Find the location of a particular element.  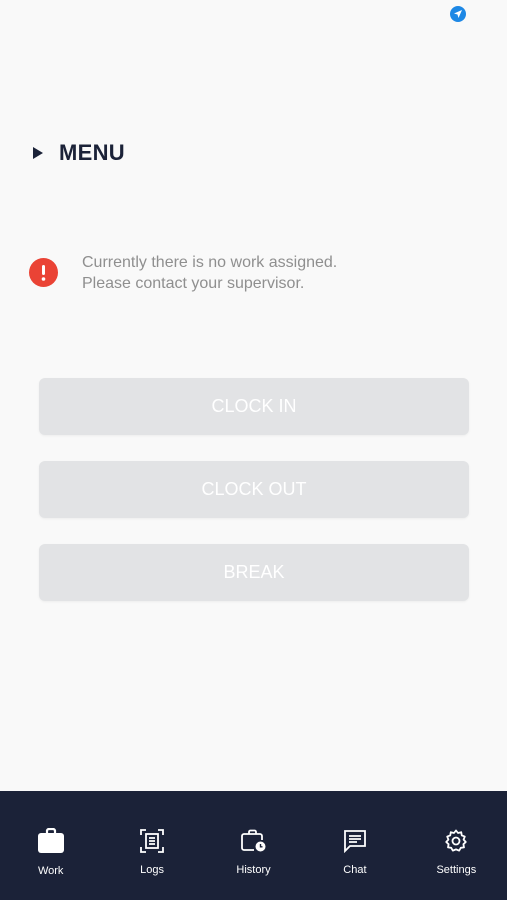

history-clock-icon is located at coordinates (253, 841).